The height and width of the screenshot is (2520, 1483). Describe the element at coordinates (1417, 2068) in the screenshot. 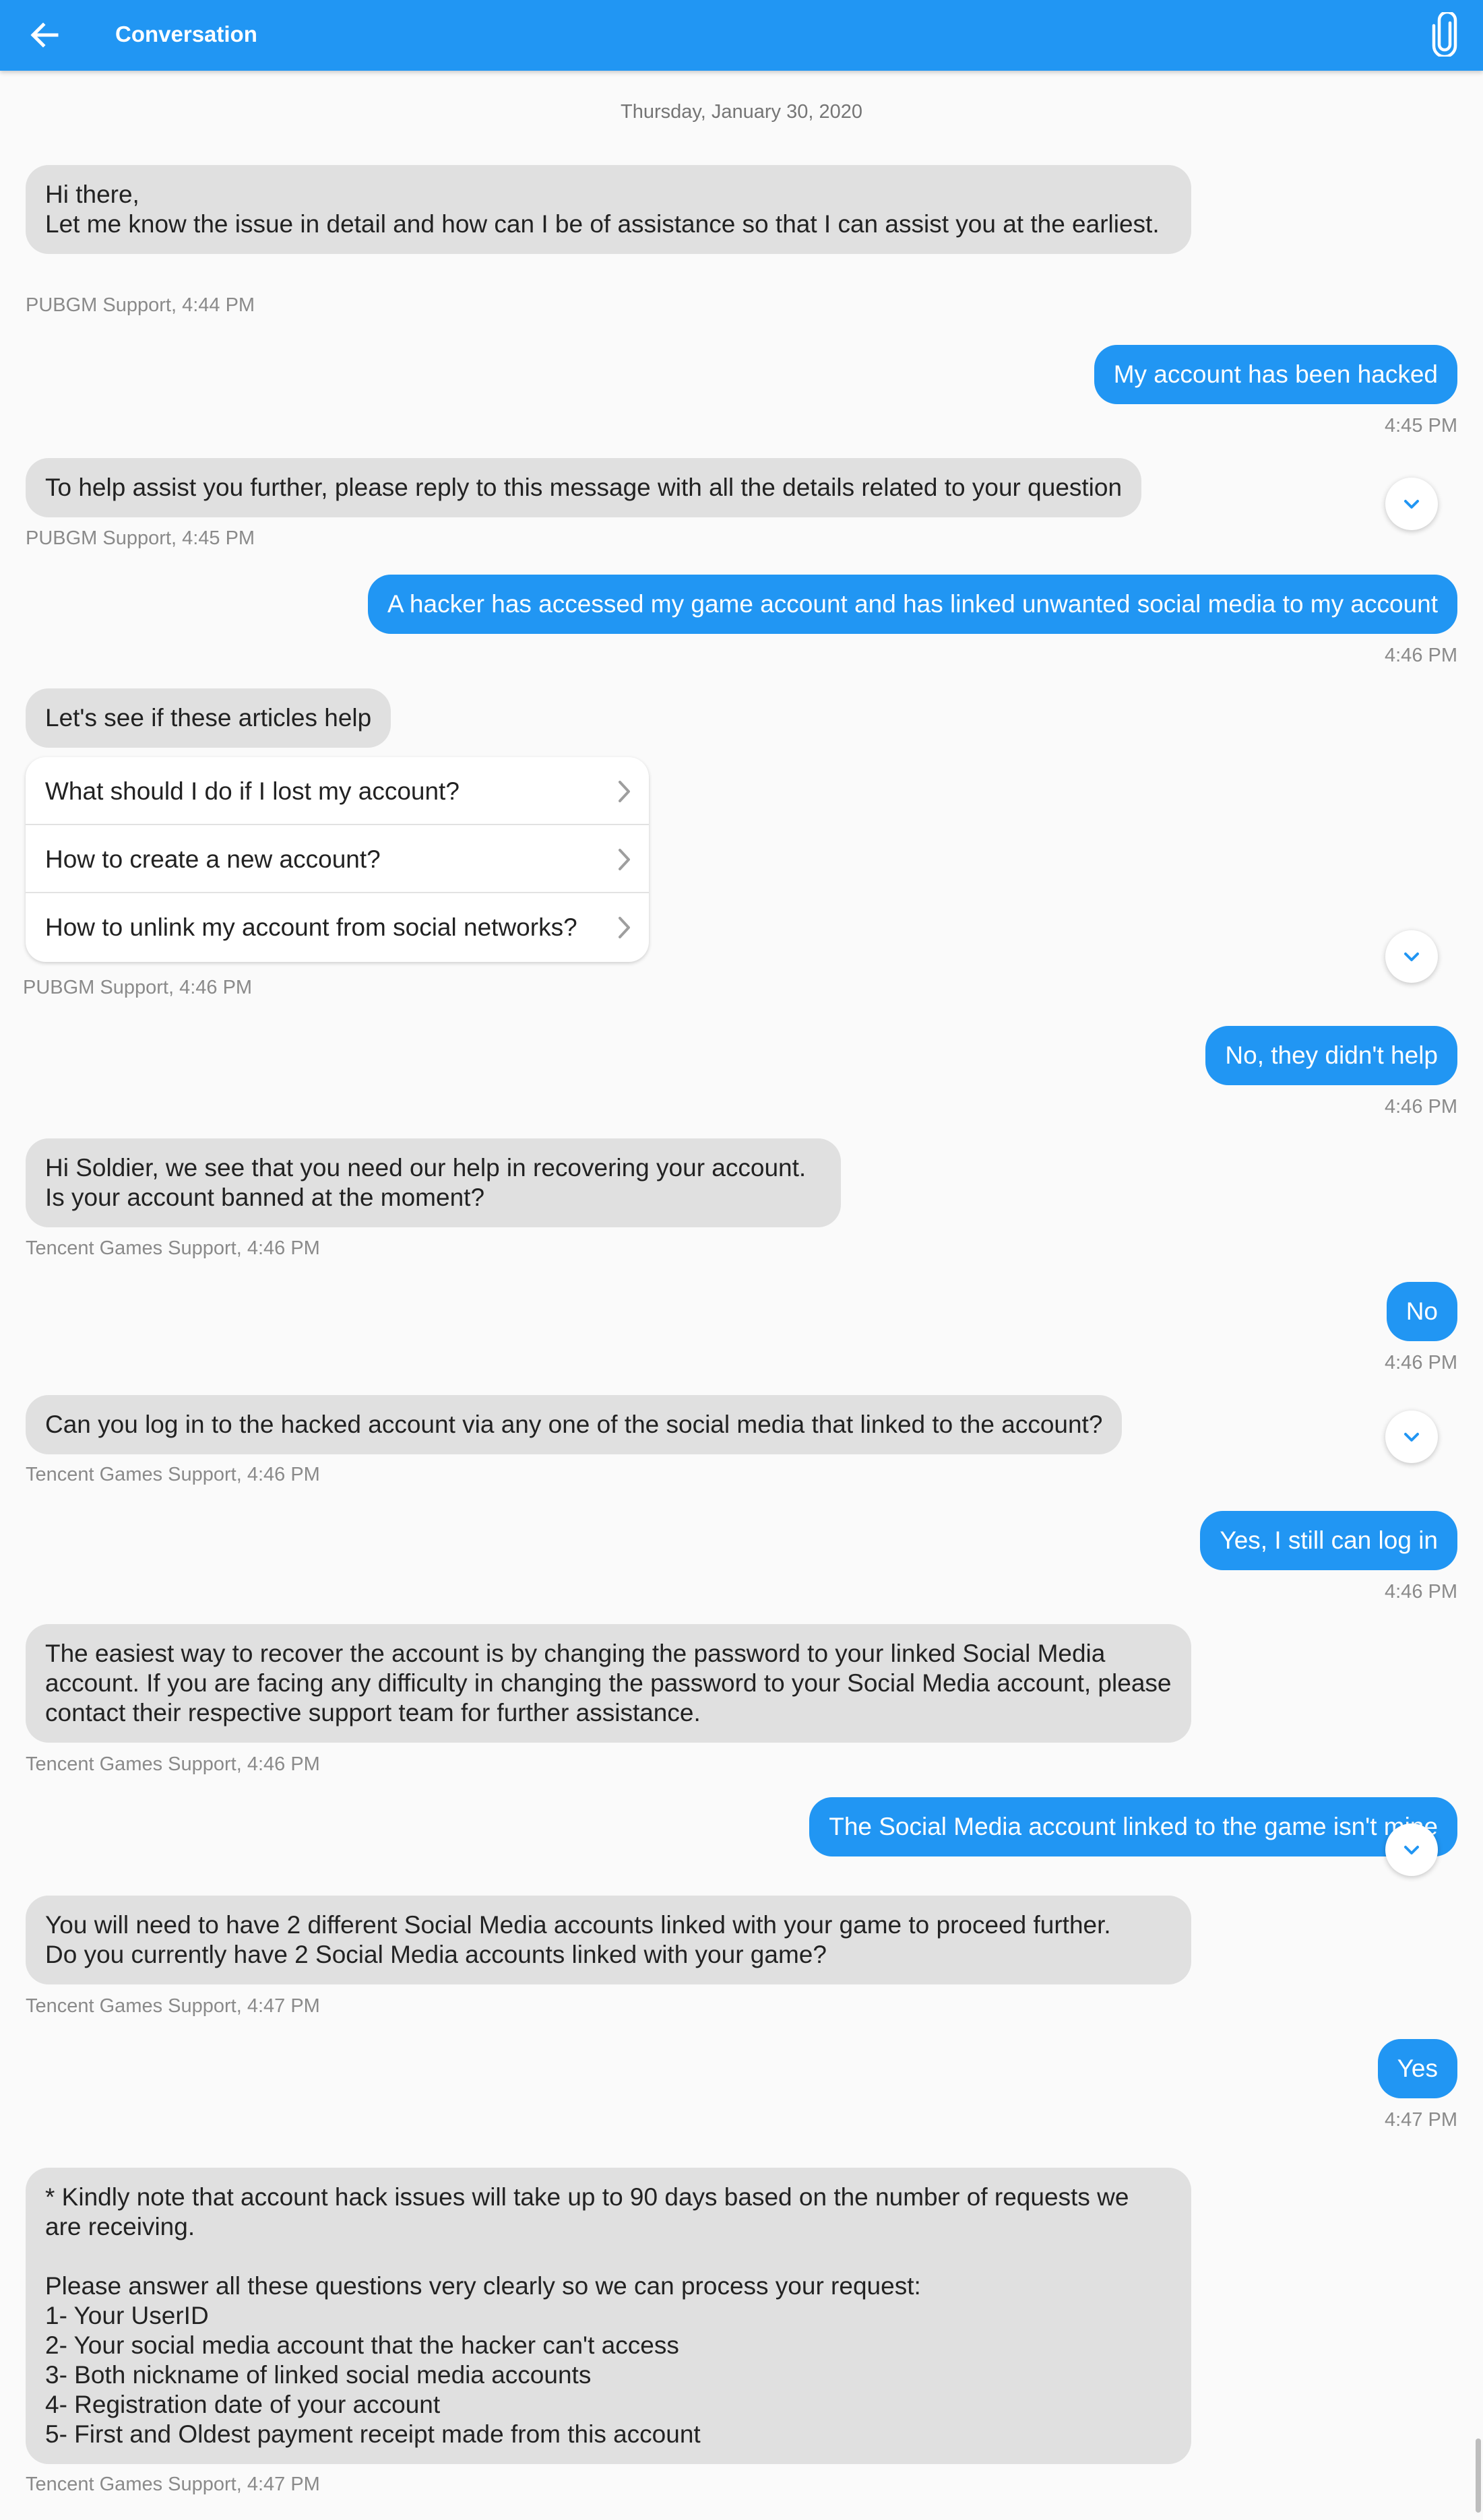

I see `outgoing-message: Yes` at that location.